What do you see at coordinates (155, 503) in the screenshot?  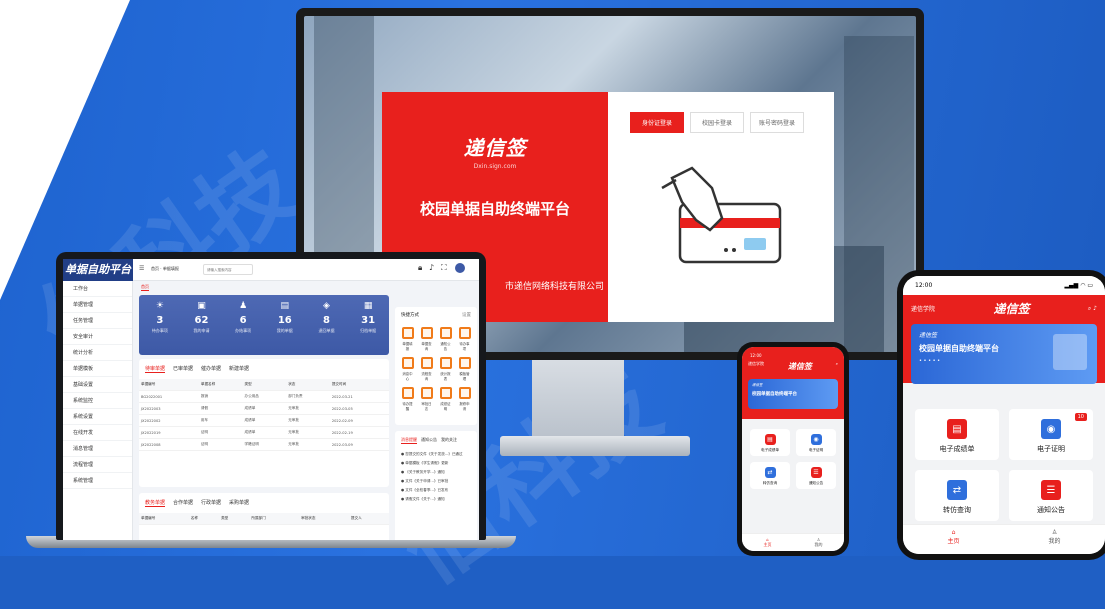 I see `category-tab: 教务单据` at bounding box center [155, 503].